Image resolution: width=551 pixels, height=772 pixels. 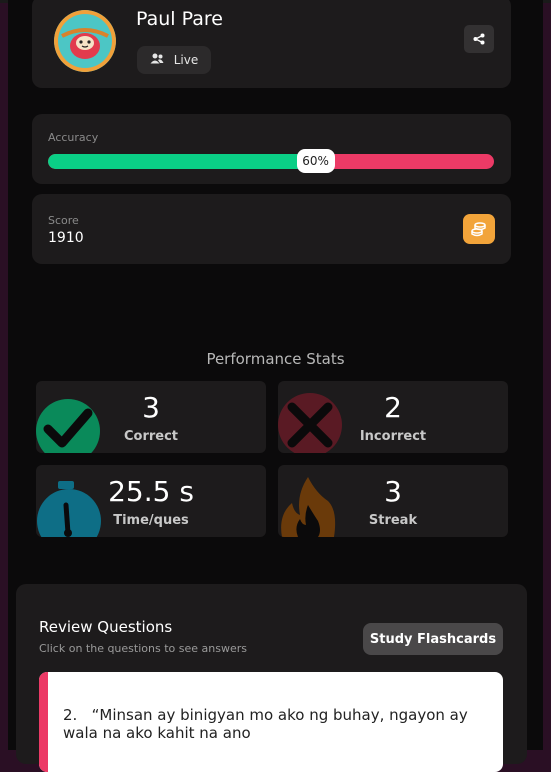 I want to click on stat-streak-caption: Streak, so click(x=393, y=520).